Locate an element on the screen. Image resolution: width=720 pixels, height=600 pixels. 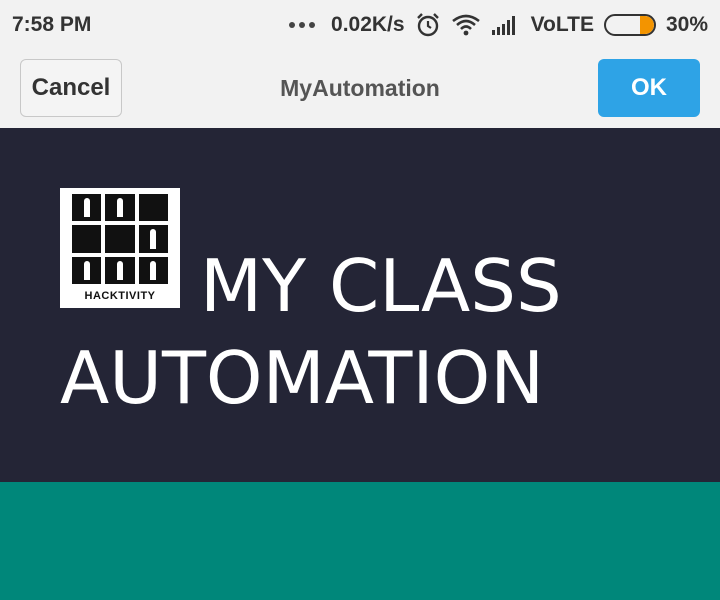
more-dots-icon is located at coordinates (302, 25).